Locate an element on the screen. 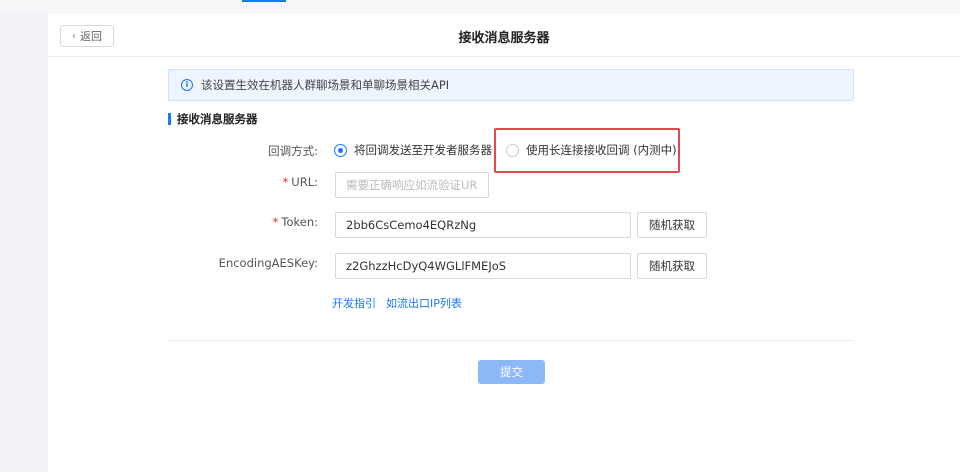  aes-key-random-button: 随机获取 is located at coordinates (672, 266).